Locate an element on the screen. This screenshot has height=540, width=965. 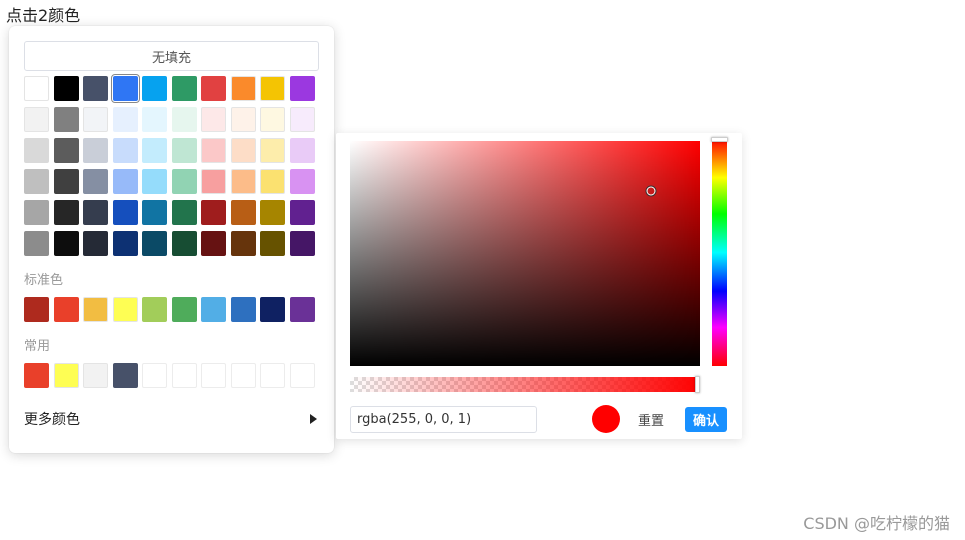
recent-color-grid is located at coordinates (172, 375).